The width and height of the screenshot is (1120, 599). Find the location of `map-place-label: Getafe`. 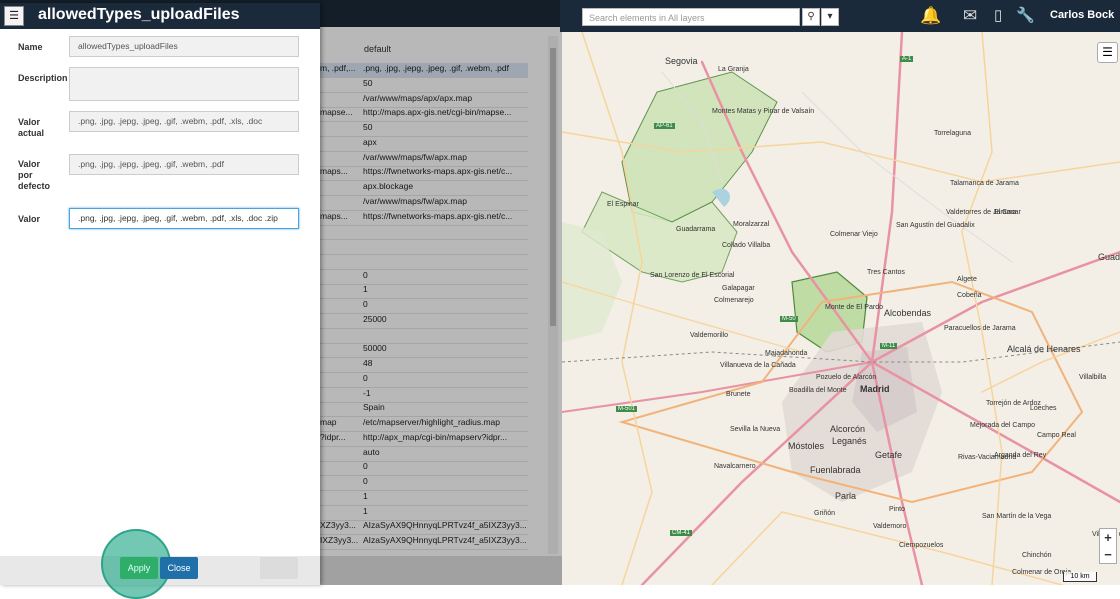

map-place-label: Getafe is located at coordinates (889, 455).